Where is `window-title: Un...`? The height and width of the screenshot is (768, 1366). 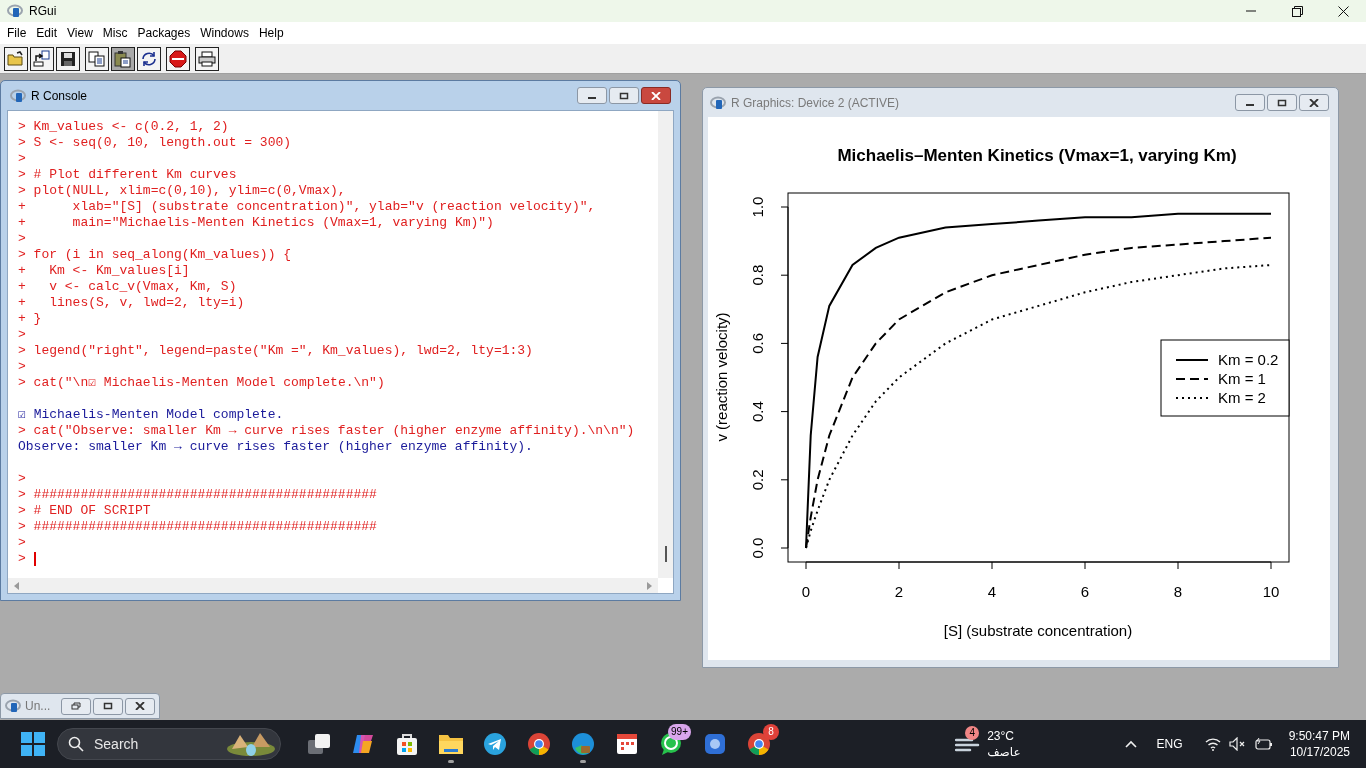
window-title: Un... is located at coordinates (38, 706).